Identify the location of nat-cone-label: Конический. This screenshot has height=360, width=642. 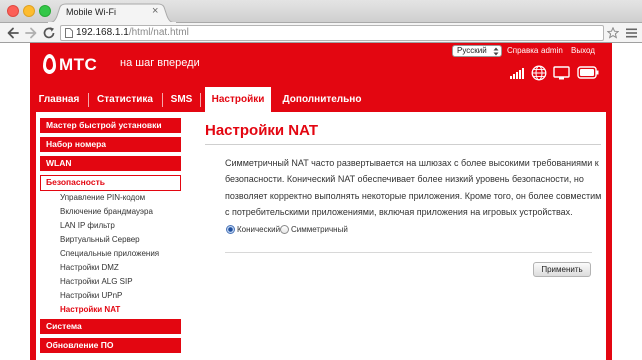
(258, 229).